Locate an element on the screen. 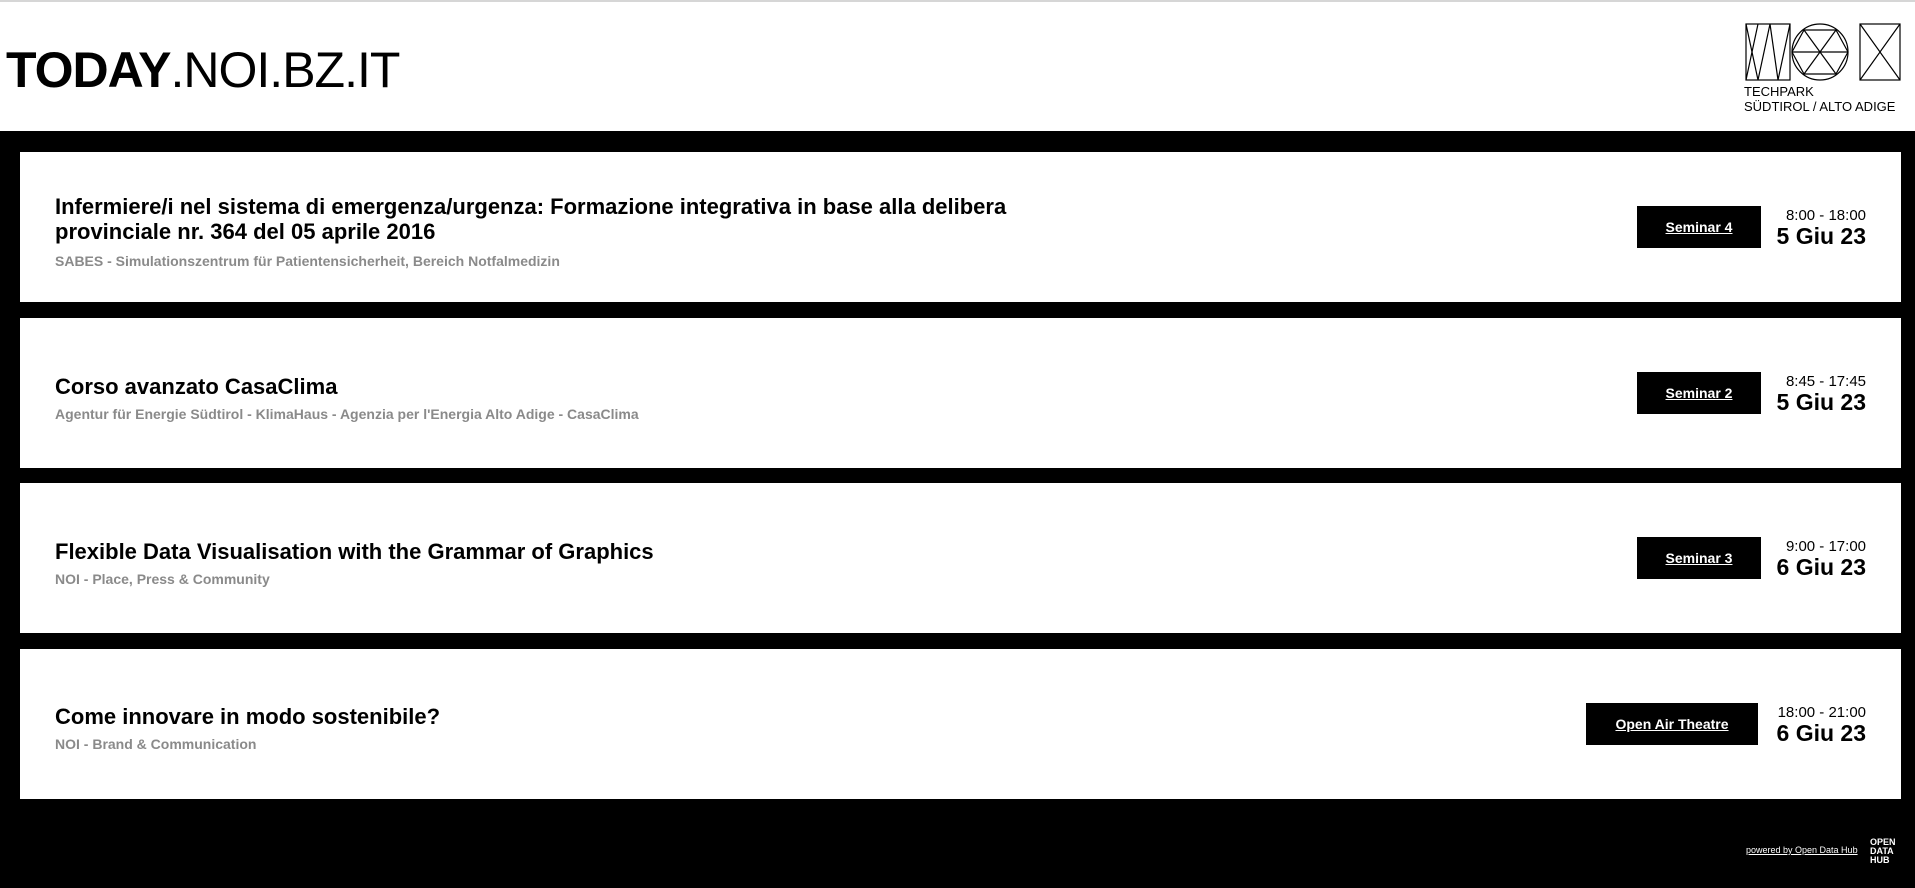 This screenshot has width=1915, height=888. event-time: 18:00 - 21:00 6 Giu 23 is located at coordinates (1821, 725).